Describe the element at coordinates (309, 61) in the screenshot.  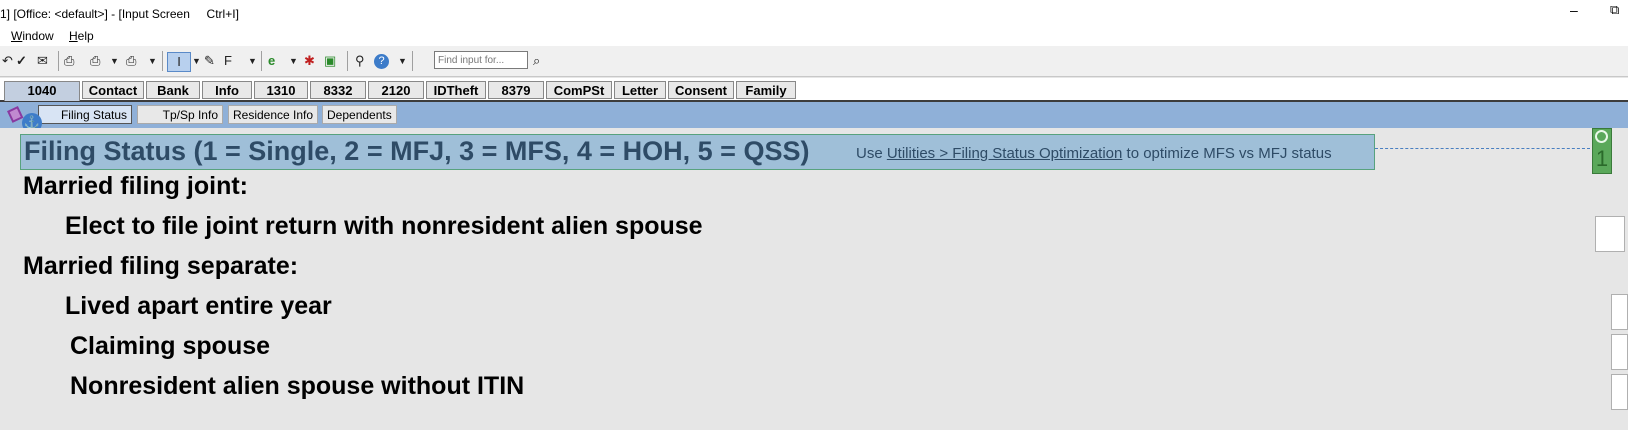
I see `bug-icon: ✱` at that location.